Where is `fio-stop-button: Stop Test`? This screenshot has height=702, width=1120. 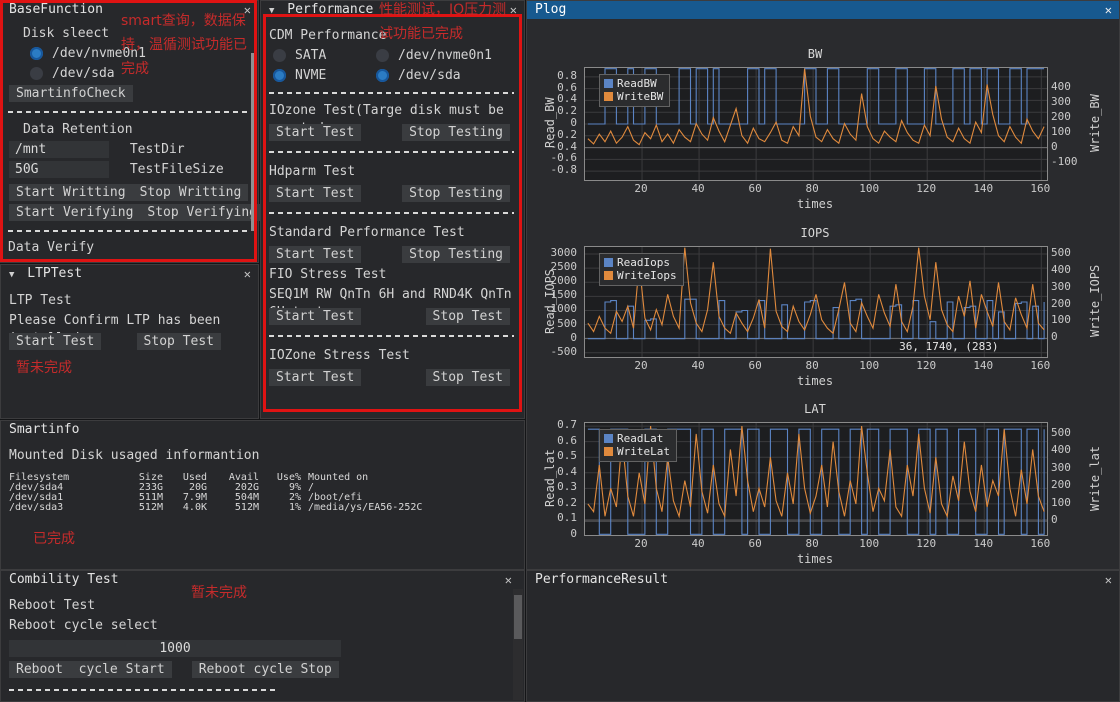 fio-stop-button: Stop Test is located at coordinates (467, 316).